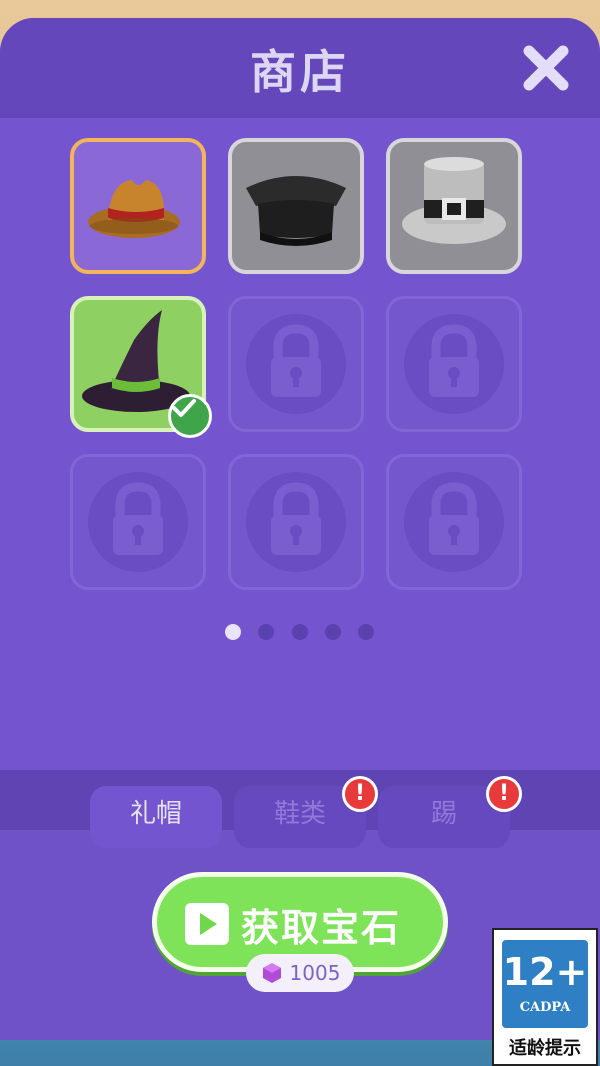 The height and width of the screenshot is (1066, 600). What do you see at coordinates (545, 972) in the screenshot?
I see `age-rating-number: 12+` at bounding box center [545, 972].